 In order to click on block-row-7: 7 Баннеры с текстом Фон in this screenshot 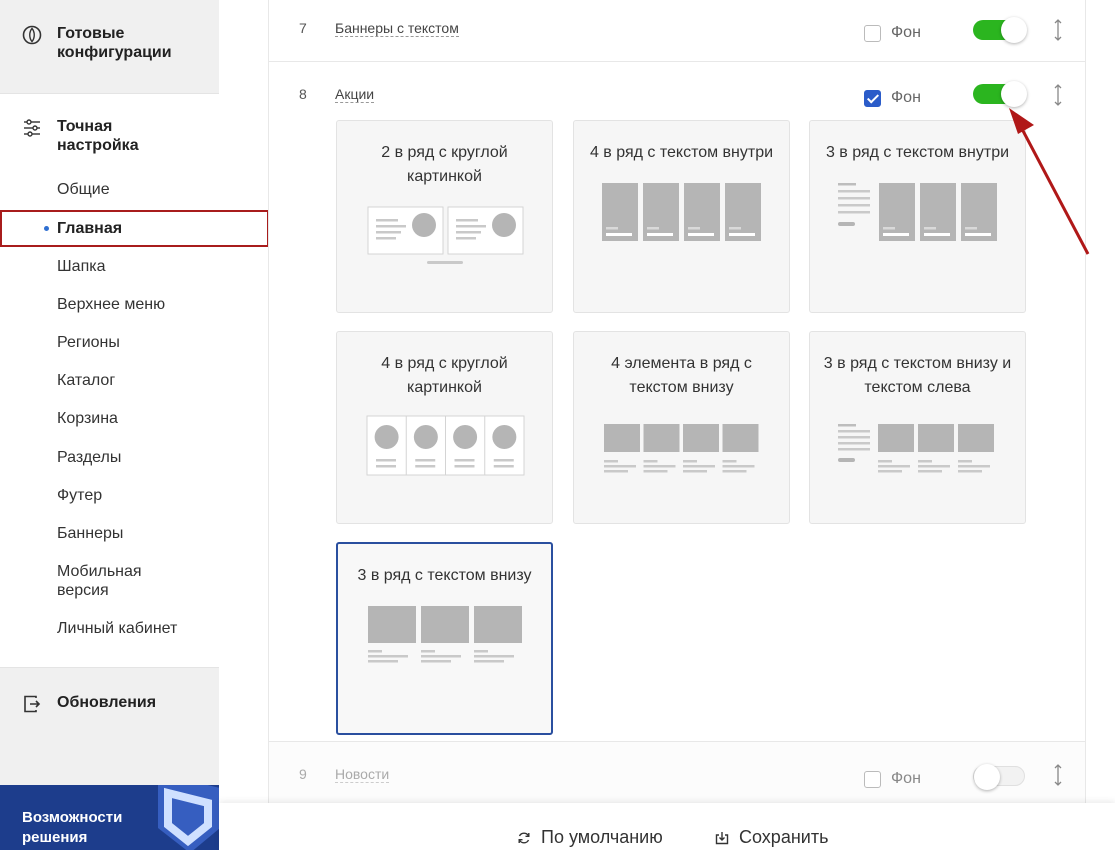, I will do `click(677, 31)`.